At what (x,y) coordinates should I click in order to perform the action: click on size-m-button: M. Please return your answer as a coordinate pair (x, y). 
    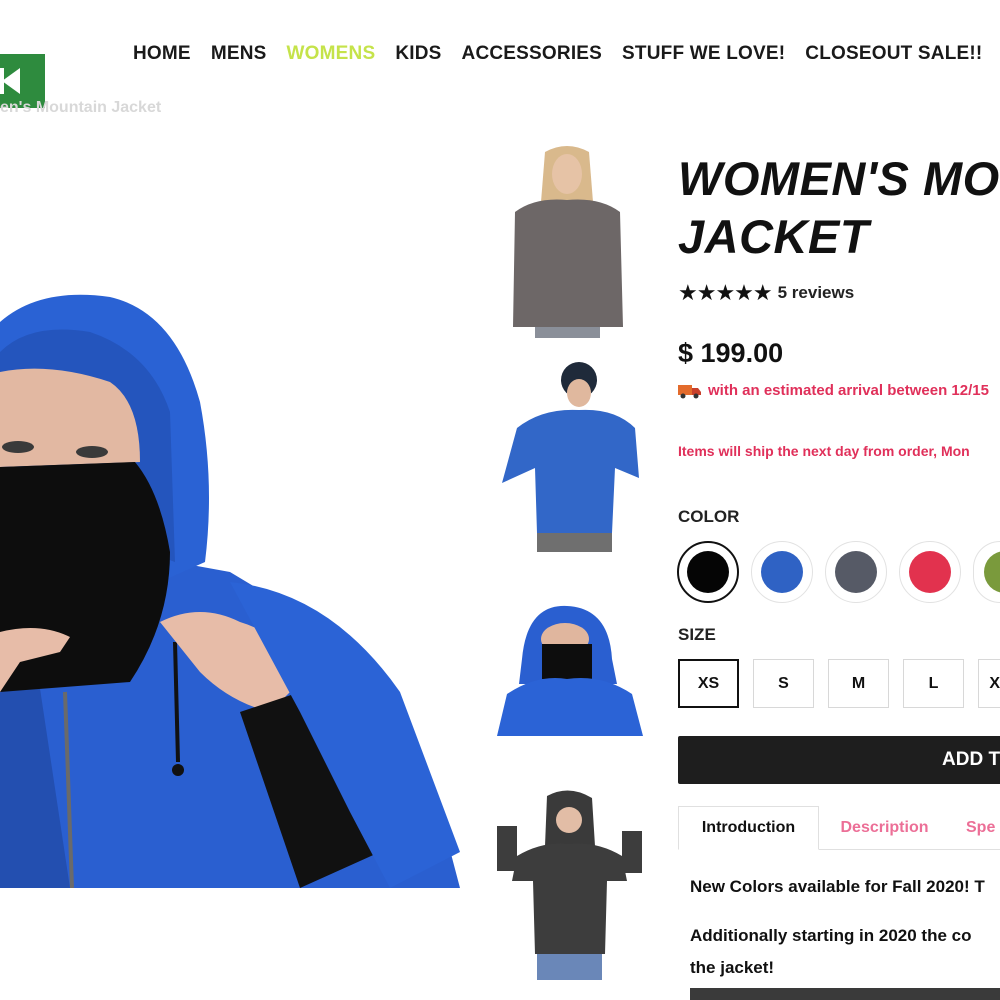
    Looking at the image, I should click on (858, 683).